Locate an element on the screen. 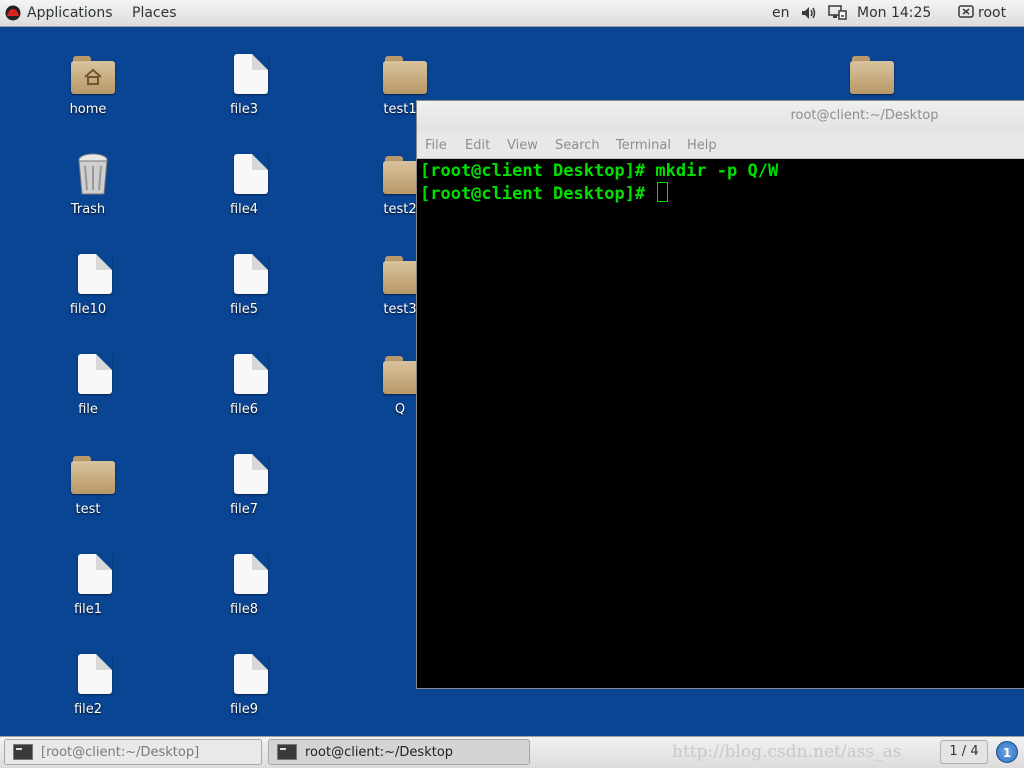  desktop-icon-file7: file7 is located at coordinates (244, 492).